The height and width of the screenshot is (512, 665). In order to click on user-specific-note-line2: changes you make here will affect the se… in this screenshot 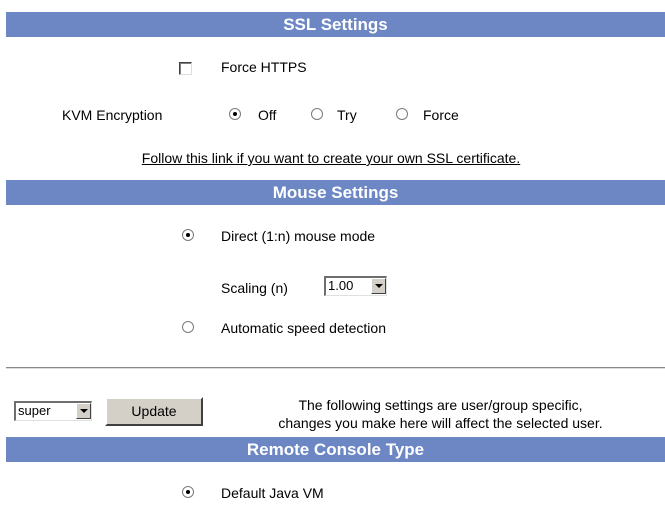, I will do `click(440, 423)`.